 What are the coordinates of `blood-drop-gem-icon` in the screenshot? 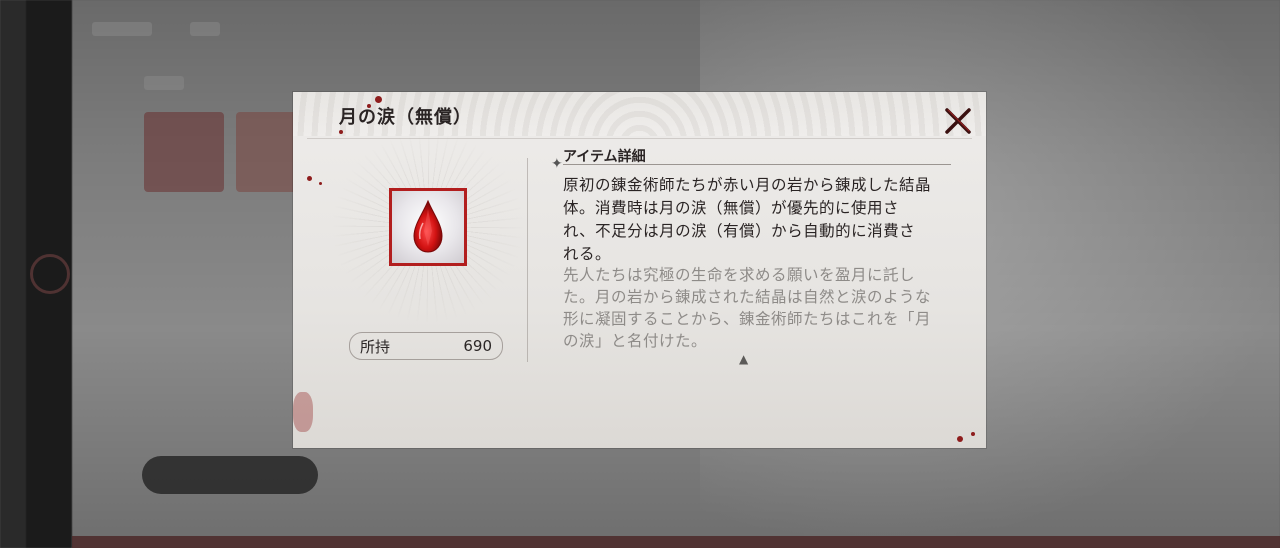 It's located at (428, 226).